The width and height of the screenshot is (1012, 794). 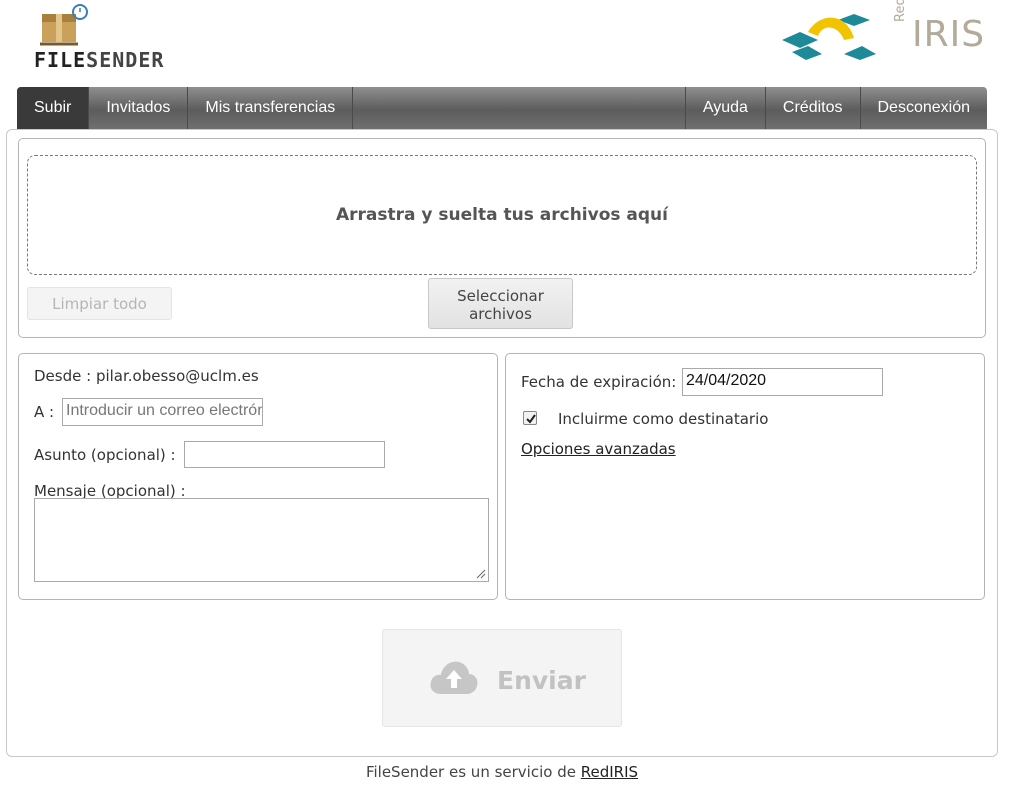 What do you see at coordinates (598, 449) in the screenshot?
I see `advanced-options-link: Opciones avanzadas` at bounding box center [598, 449].